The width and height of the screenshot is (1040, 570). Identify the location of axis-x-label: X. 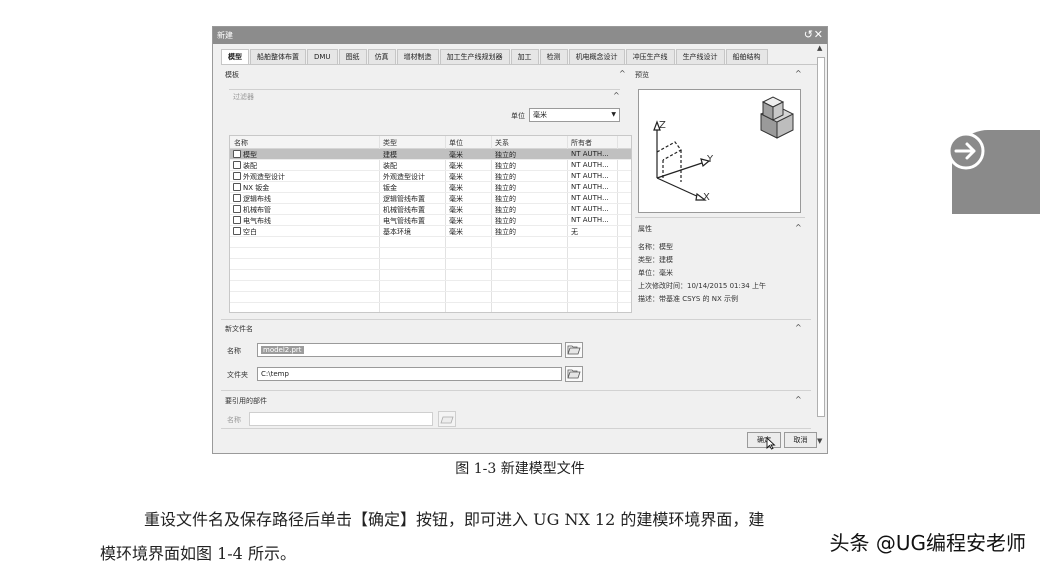
(706, 197).